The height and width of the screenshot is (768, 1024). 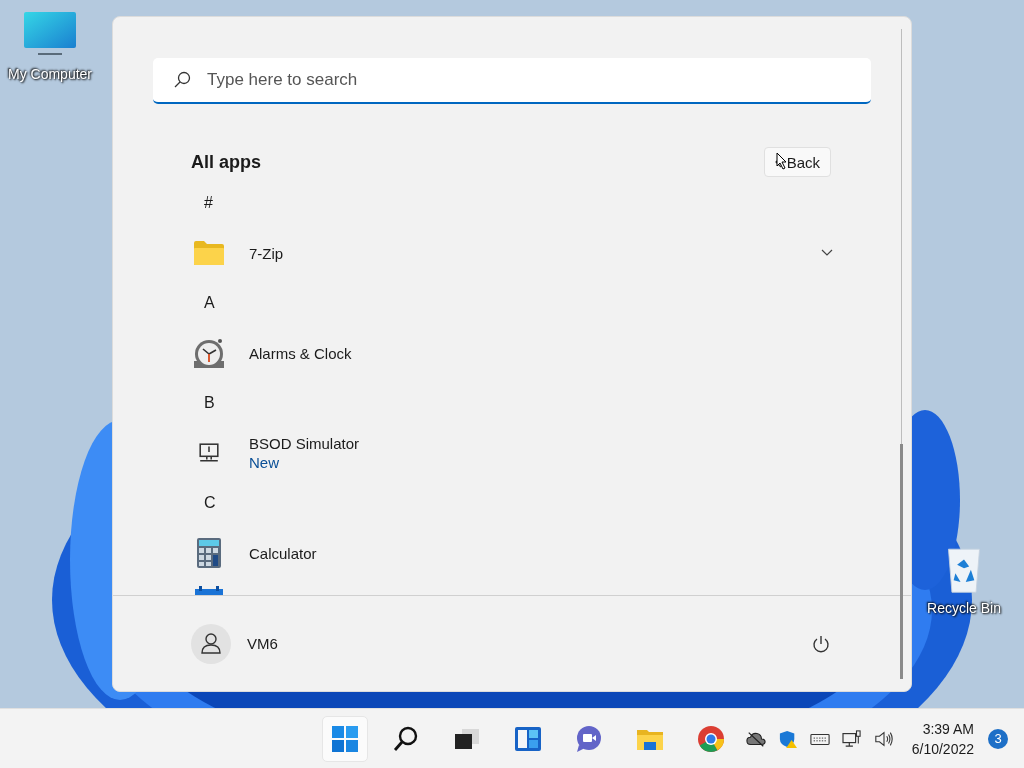 What do you see at coordinates (797, 162) in the screenshot?
I see `back-button: Back` at bounding box center [797, 162].